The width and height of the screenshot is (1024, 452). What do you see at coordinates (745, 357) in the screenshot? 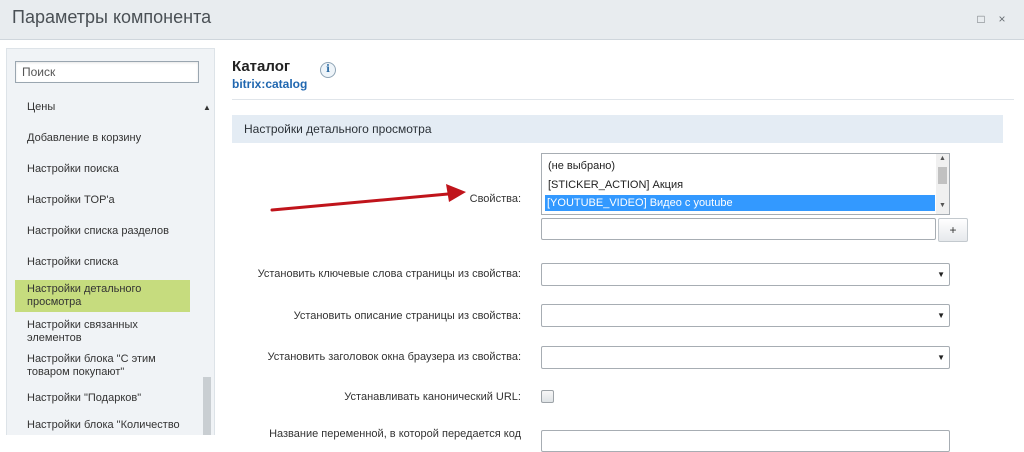
I see `browser-title-select: ▼` at bounding box center [745, 357].